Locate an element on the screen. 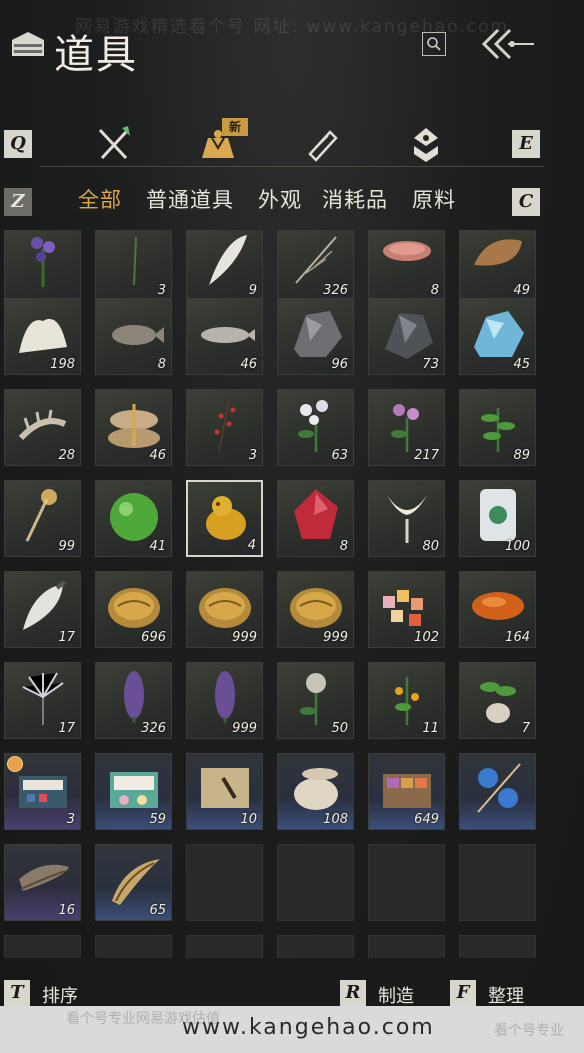 The height and width of the screenshot is (1053, 584). pouch-icon is located at coordinates (218, 144).